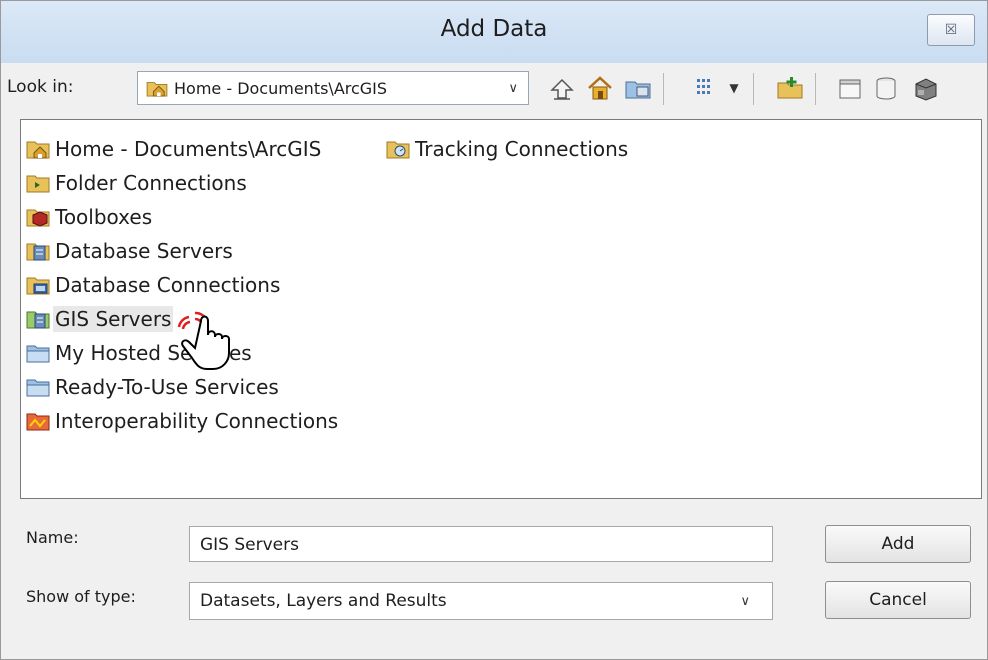 Image resolution: width=988 pixels, height=660 pixels. I want to click on item-label: Database Connections, so click(168, 285).